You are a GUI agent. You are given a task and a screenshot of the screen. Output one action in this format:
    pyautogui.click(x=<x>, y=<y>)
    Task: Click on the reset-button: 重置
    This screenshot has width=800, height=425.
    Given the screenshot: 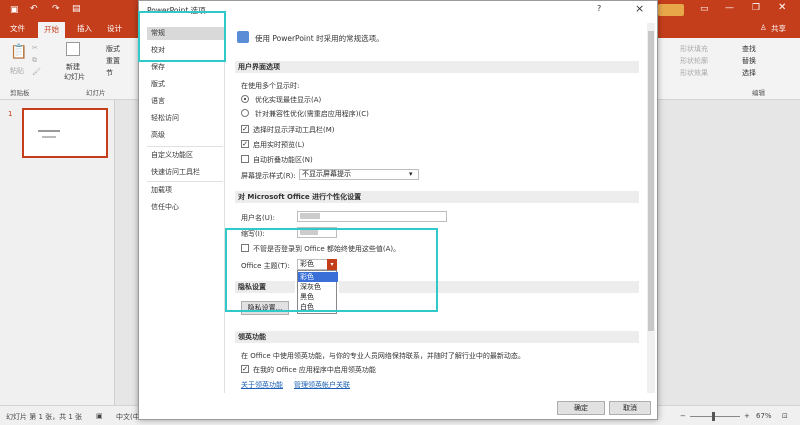 What is the action you would take?
    pyautogui.click(x=113, y=61)
    